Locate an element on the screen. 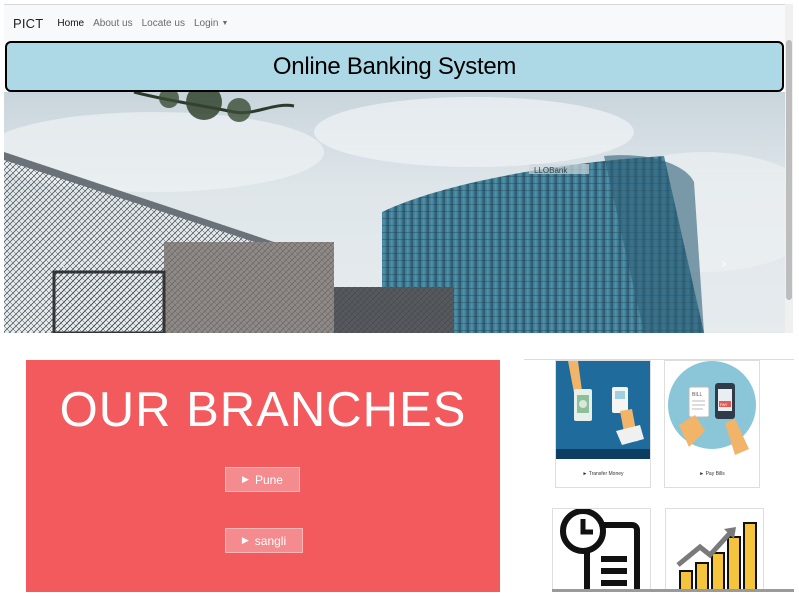 The width and height of the screenshot is (799, 596). money-transfer-illustration is located at coordinates (603, 410).